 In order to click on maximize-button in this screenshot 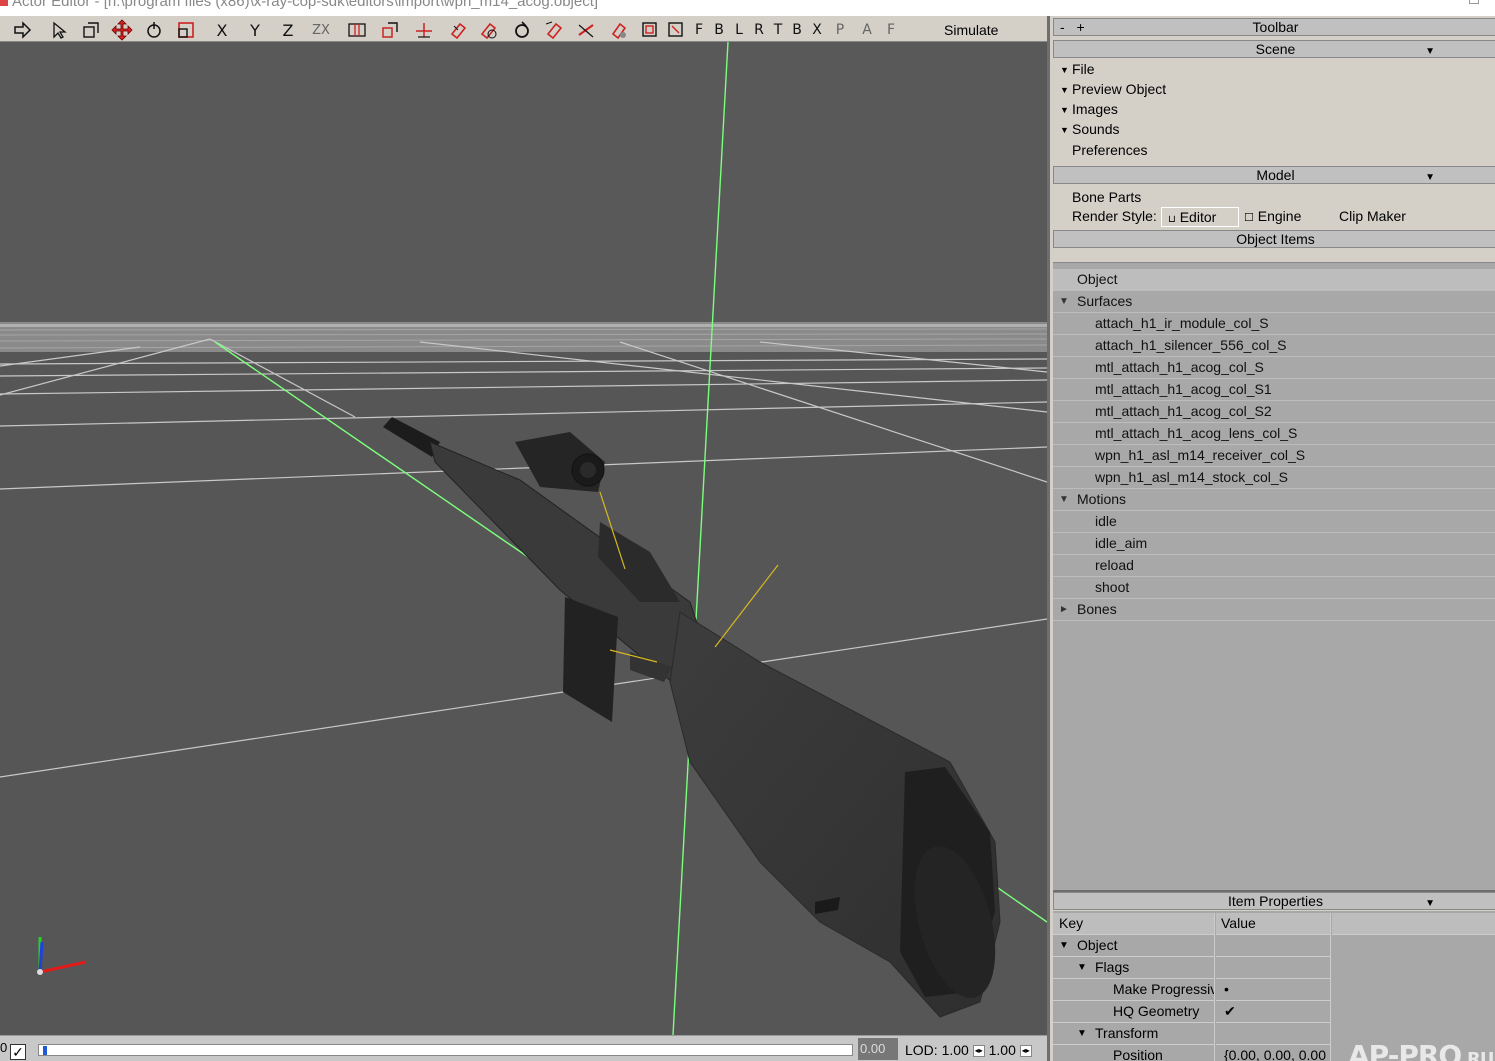, I will do `click(1474, 2)`.